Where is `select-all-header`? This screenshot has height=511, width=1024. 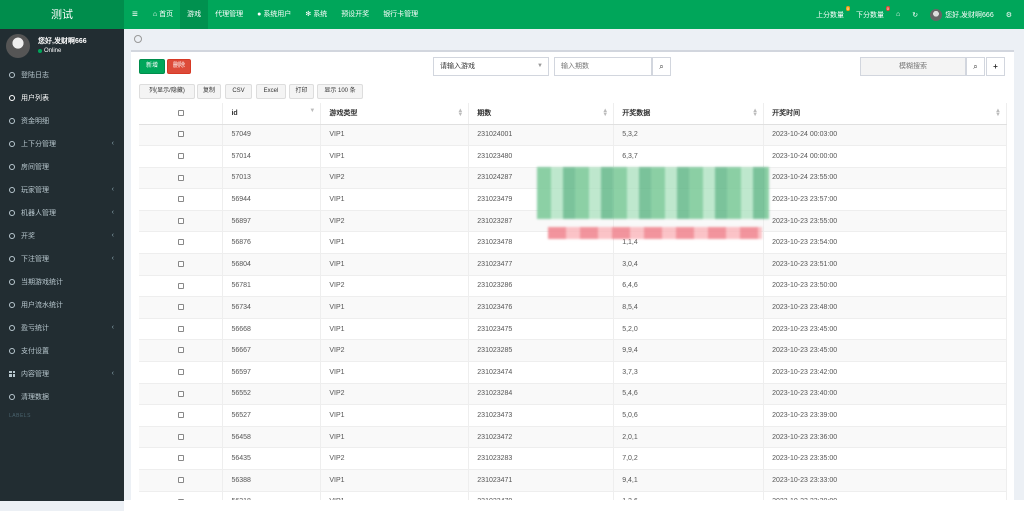
select-all-header is located at coordinates (181, 114).